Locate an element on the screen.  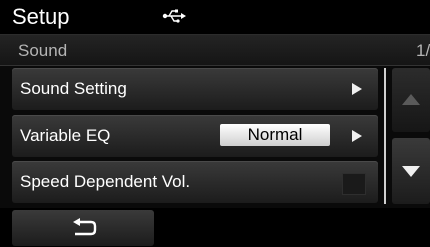
section-header: Sound 1/ is located at coordinates (215, 50).